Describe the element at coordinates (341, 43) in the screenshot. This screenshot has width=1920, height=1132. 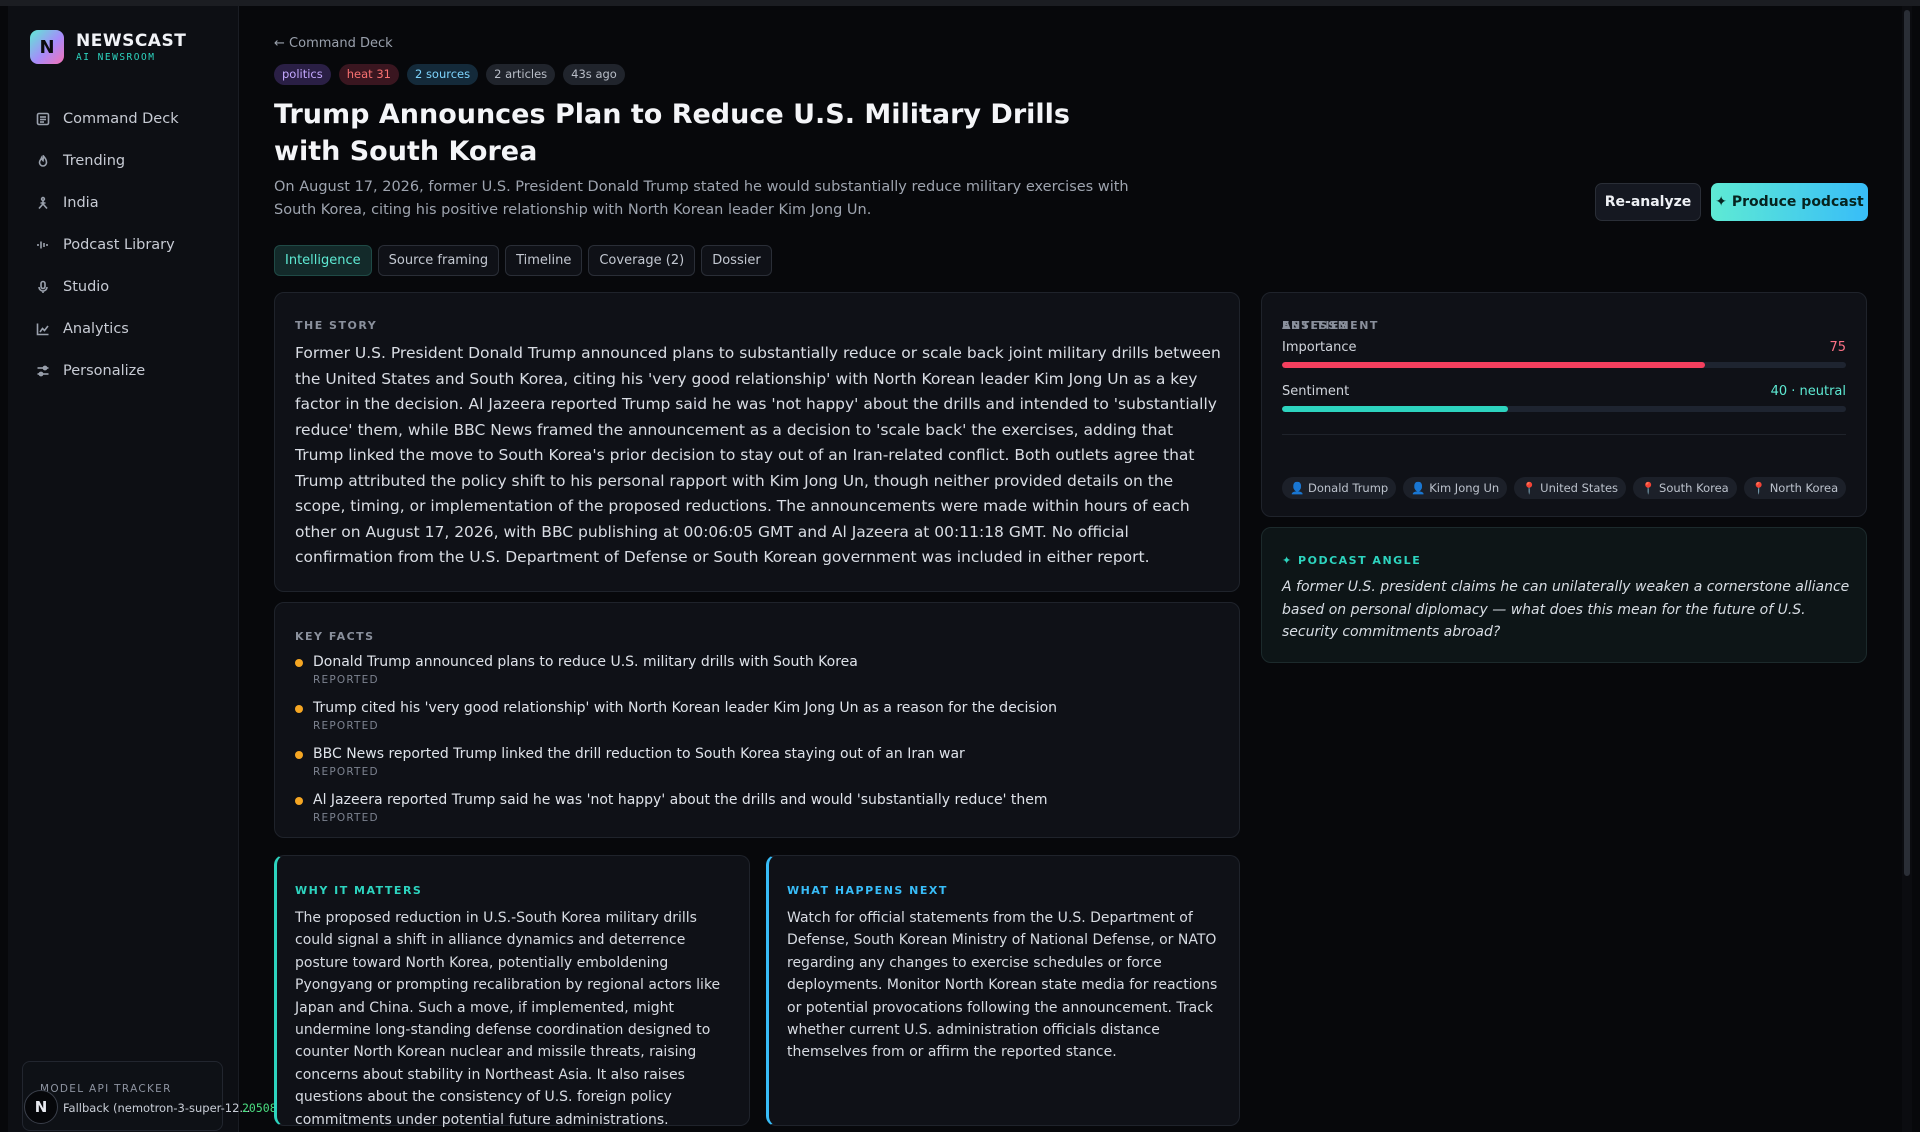
I see `back-link-label: Command Deck` at that location.